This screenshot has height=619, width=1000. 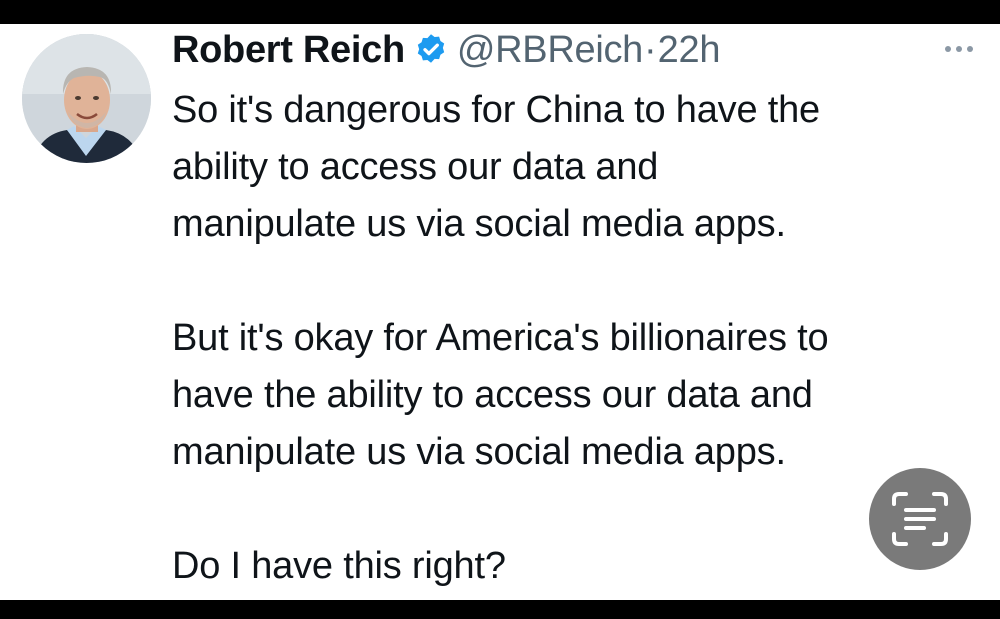 What do you see at coordinates (960, 49) in the screenshot?
I see `more-options-icon` at bounding box center [960, 49].